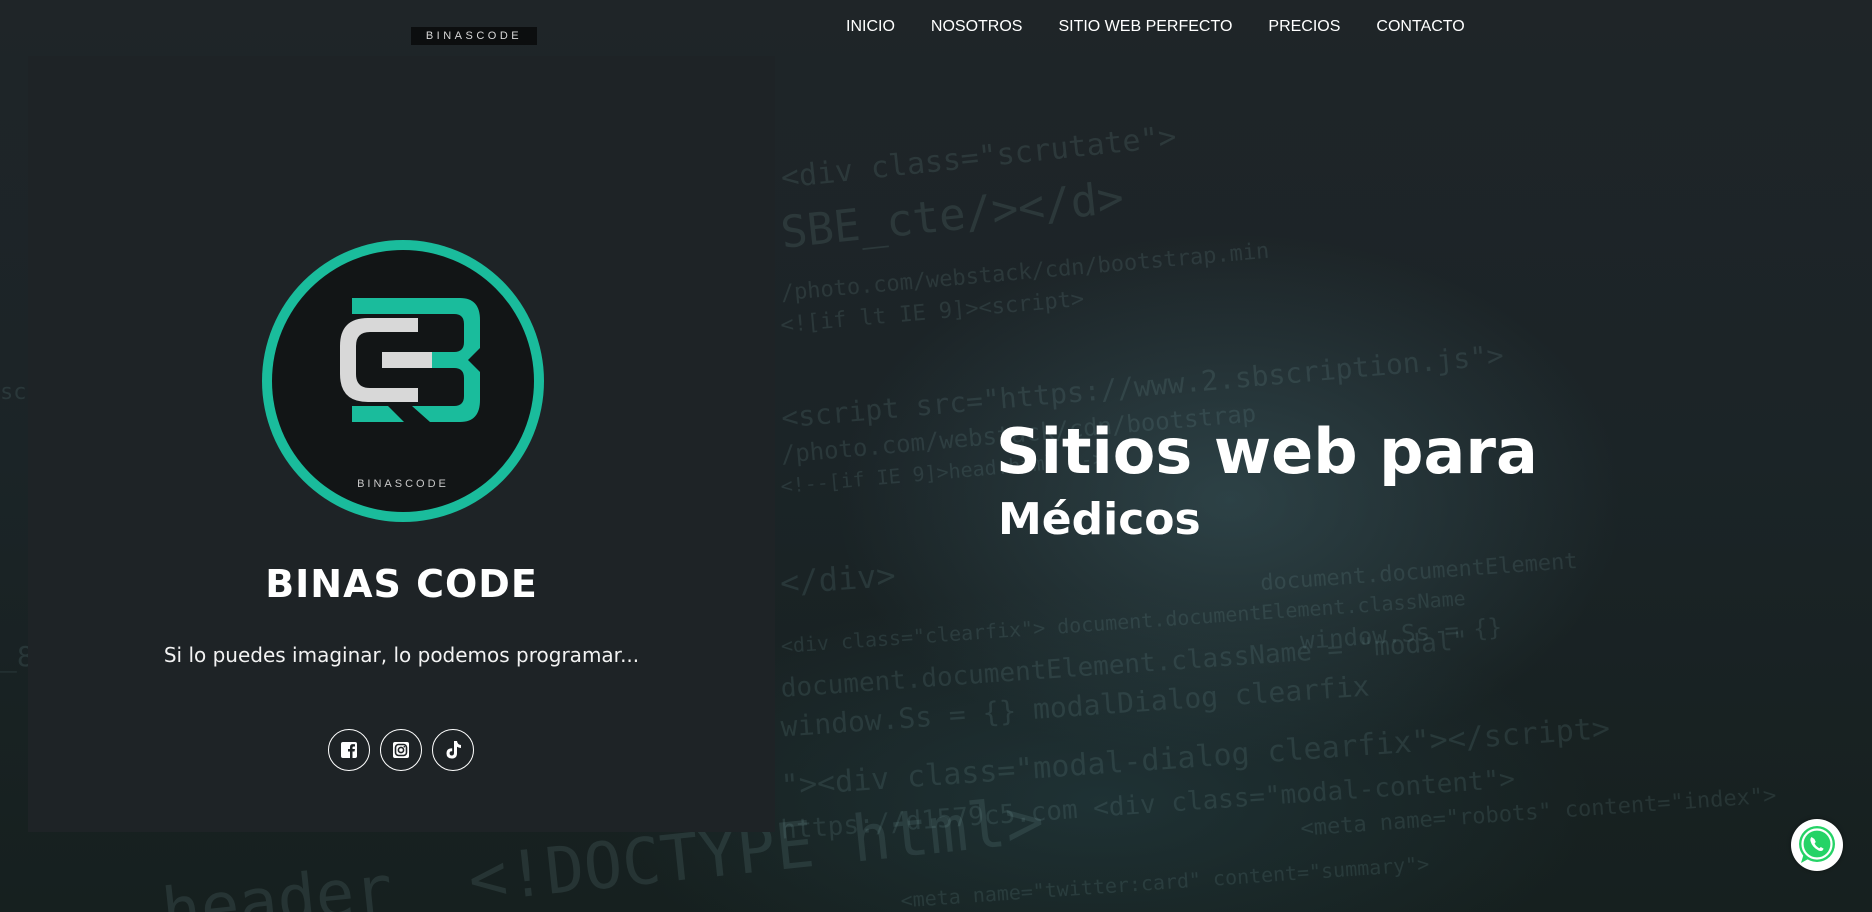  I want to click on whatsapp-icon, so click(1817, 844).